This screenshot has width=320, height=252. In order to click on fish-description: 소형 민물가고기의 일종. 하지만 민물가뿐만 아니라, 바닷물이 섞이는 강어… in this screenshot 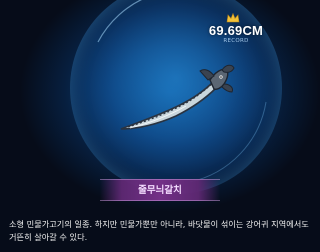, I will do `click(159, 230)`.